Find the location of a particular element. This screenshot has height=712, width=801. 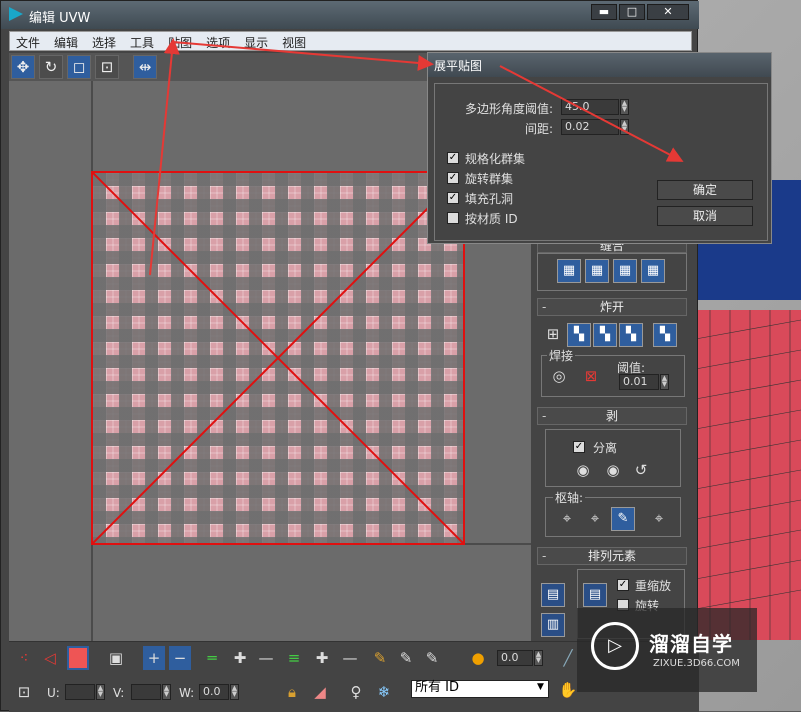

pan-icon: ✋ is located at coordinates (568, 690).